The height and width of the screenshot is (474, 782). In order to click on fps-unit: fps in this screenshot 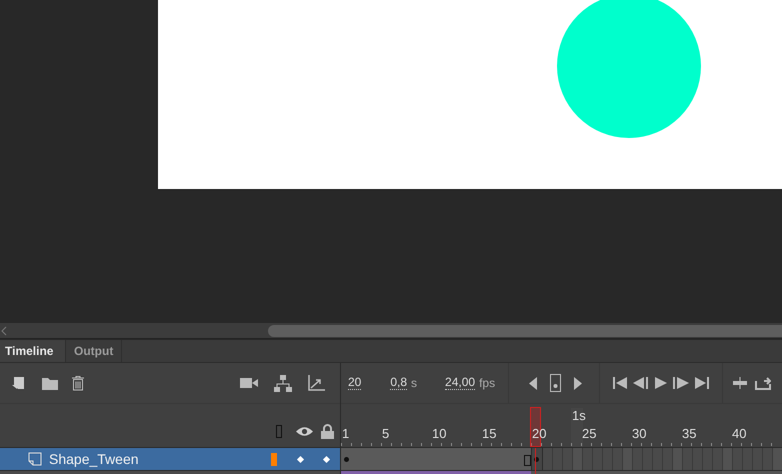, I will do `click(487, 383)`.